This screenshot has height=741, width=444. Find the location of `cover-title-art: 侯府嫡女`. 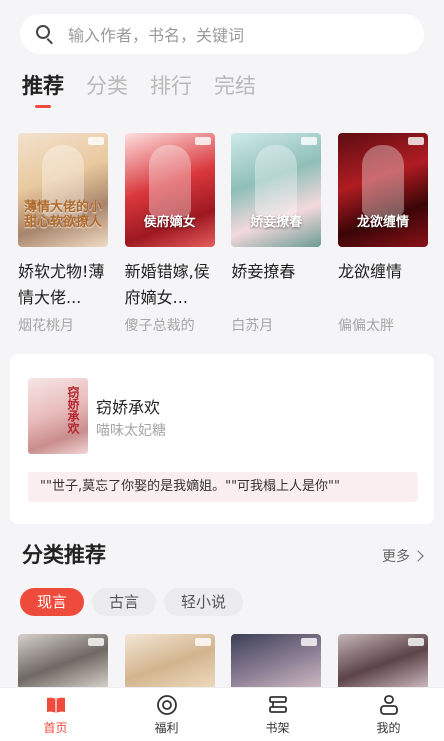

cover-title-art: 侯府嫡女 is located at coordinates (169, 223).